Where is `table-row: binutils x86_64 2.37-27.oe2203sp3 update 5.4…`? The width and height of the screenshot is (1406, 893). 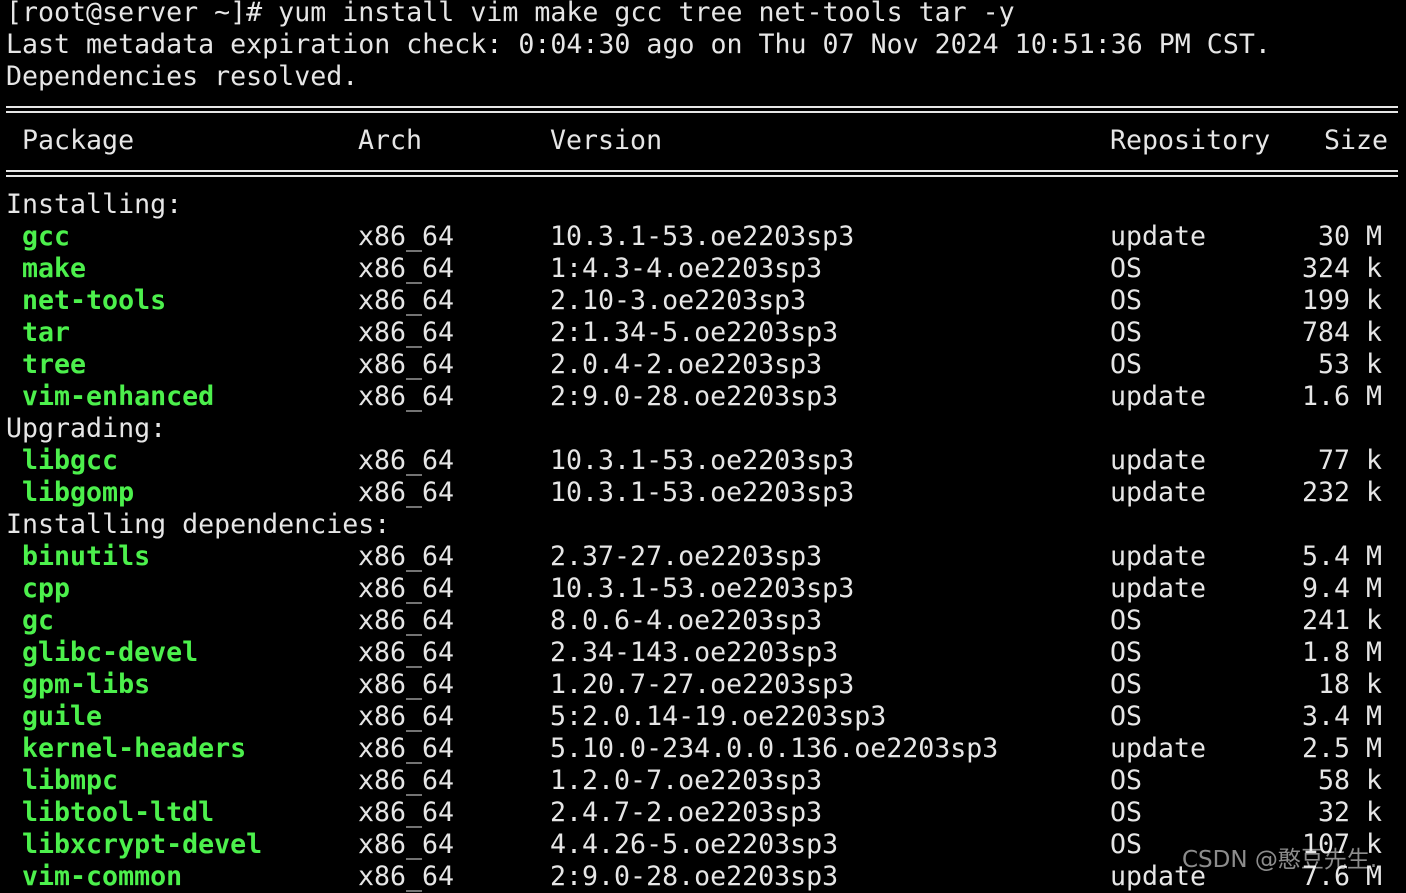
table-row: binutils x86_64 2.37-27.oe2203sp3 update 5.4… is located at coordinates (706, 557).